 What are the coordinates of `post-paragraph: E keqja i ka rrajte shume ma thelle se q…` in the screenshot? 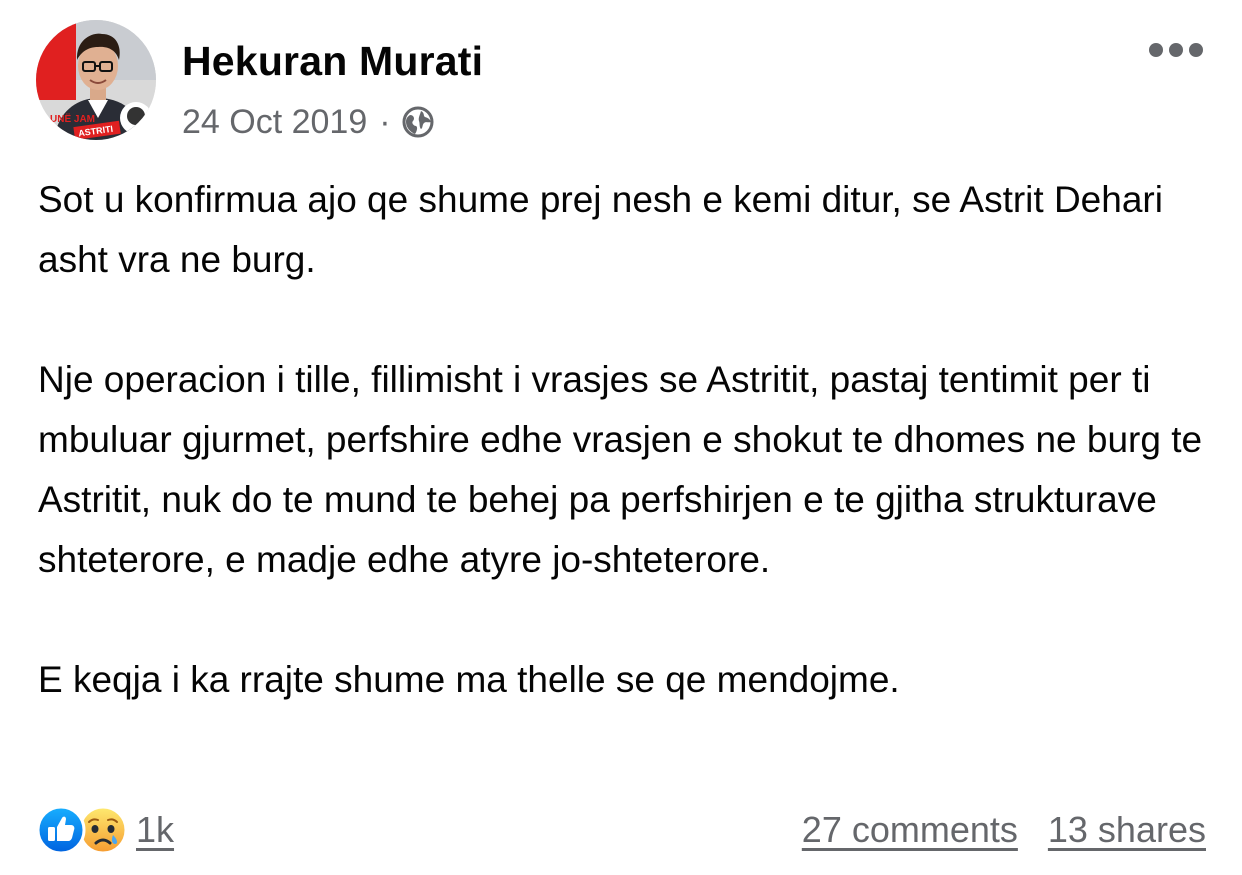 It's located at (469, 679).